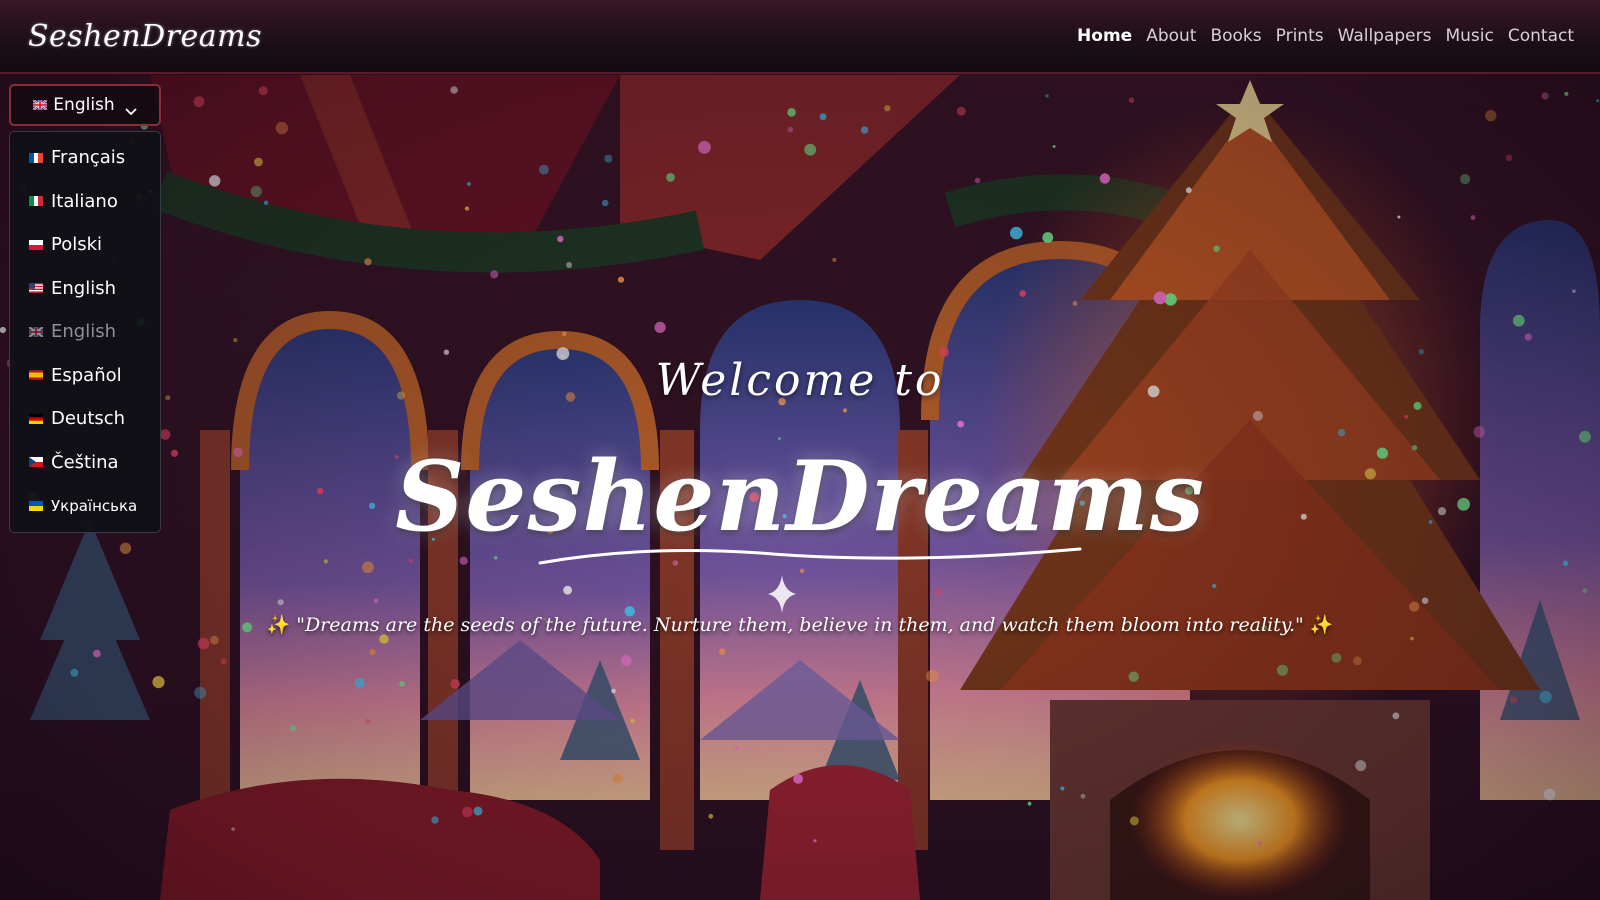  I want to click on language-option-ukrainian: Українська, so click(85, 506).